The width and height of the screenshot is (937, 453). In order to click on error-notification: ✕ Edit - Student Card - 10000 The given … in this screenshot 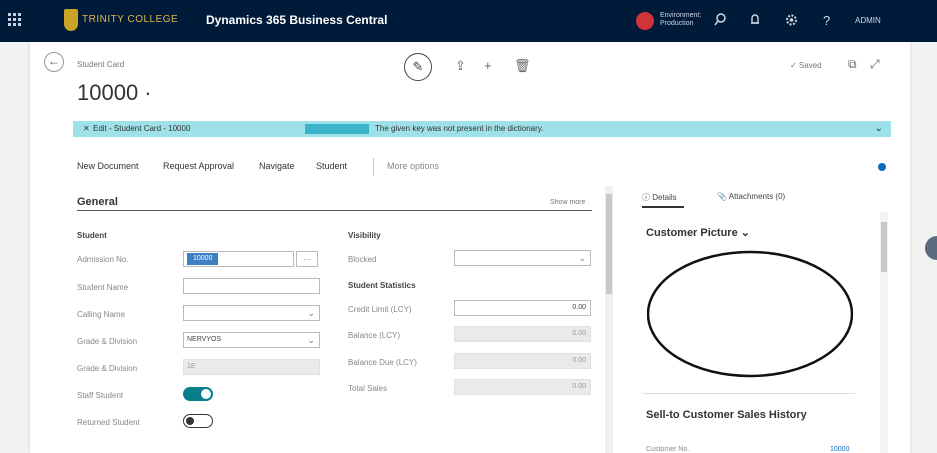, I will do `click(482, 129)`.